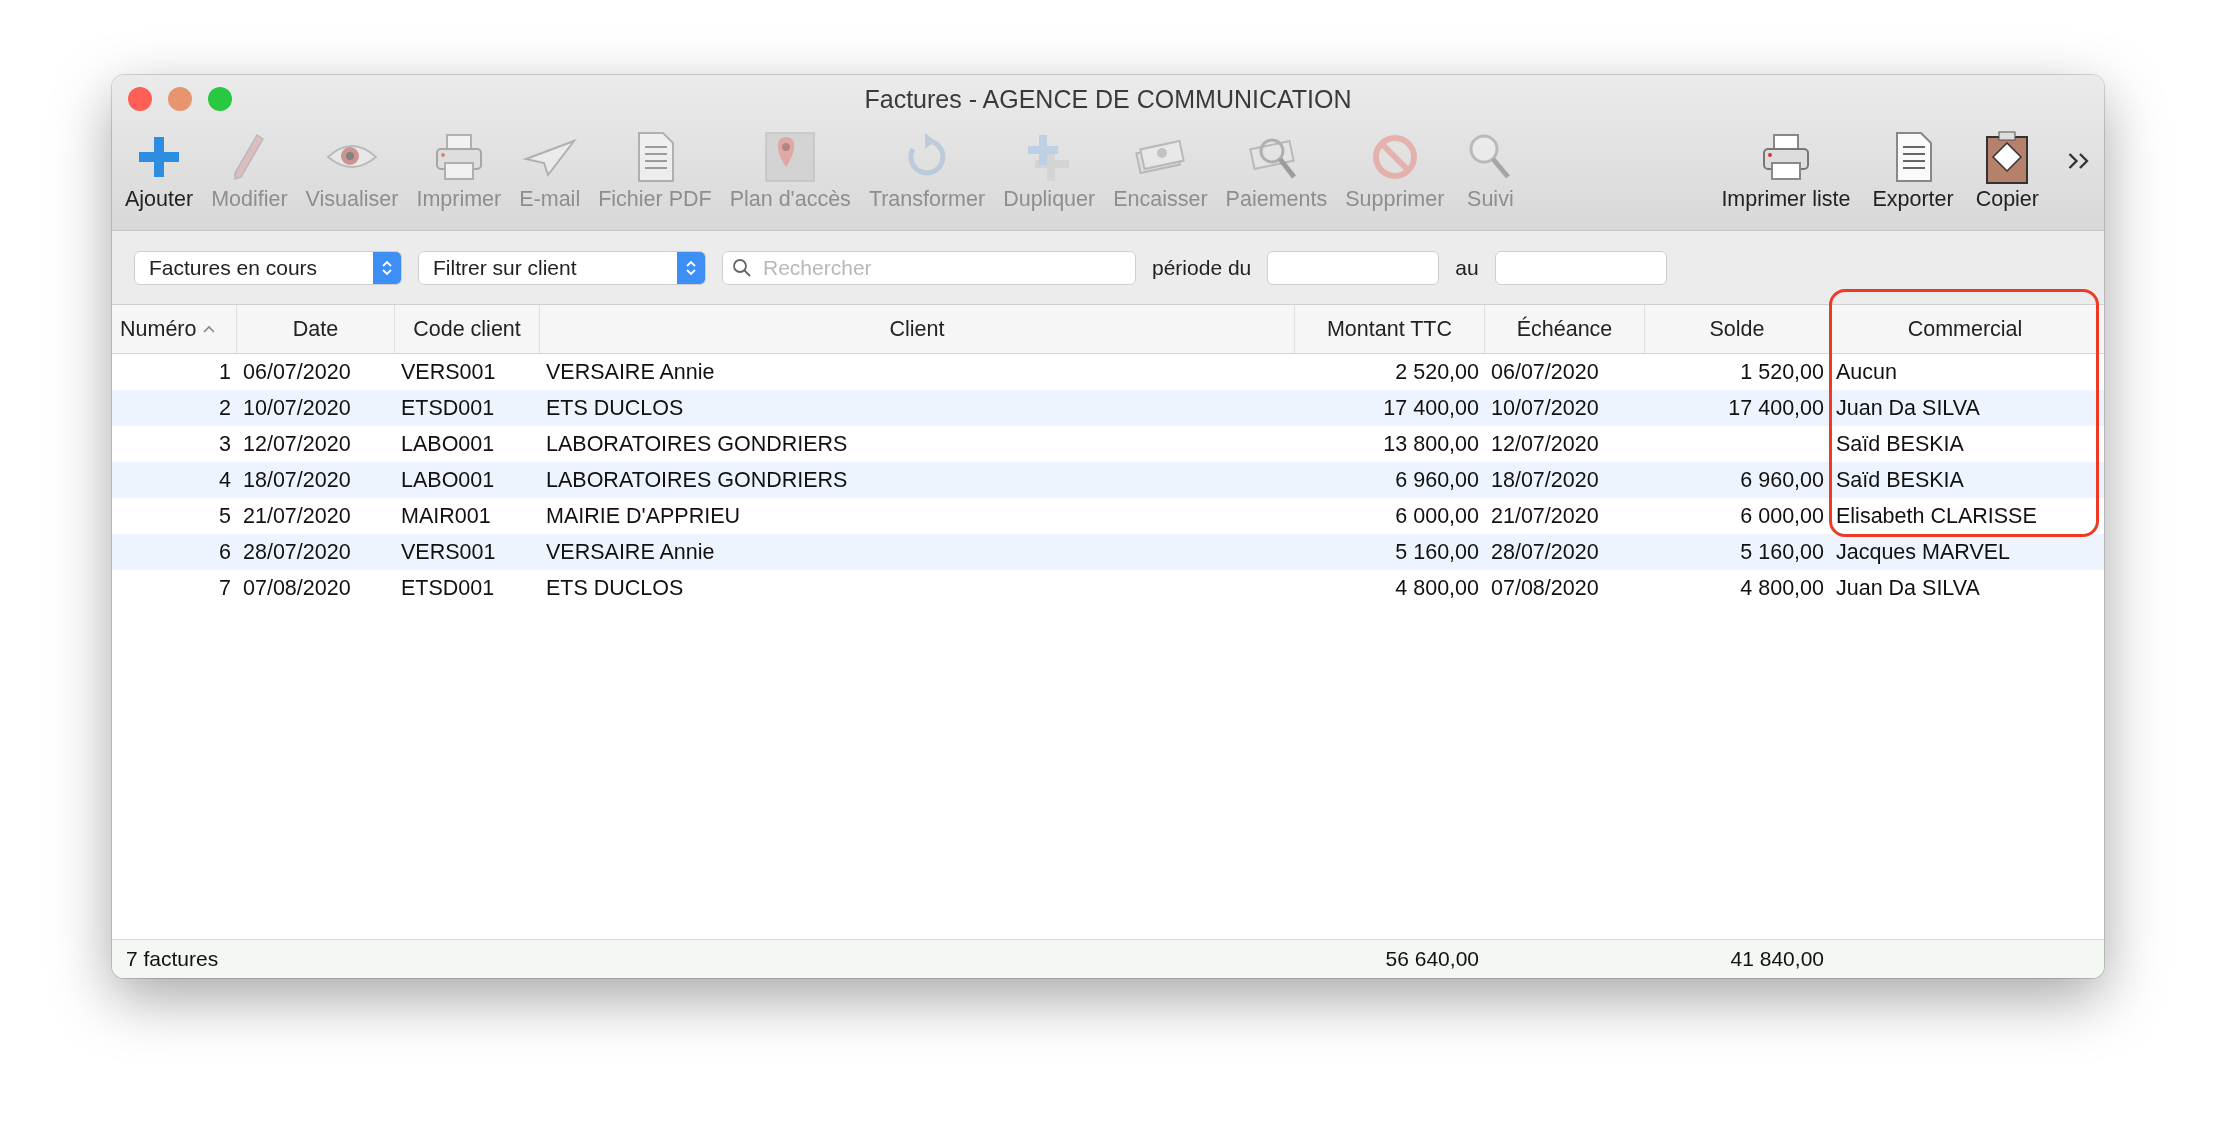  What do you see at coordinates (172, 958) in the screenshot?
I see `invoice-count: 7 factures` at bounding box center [172, 958].